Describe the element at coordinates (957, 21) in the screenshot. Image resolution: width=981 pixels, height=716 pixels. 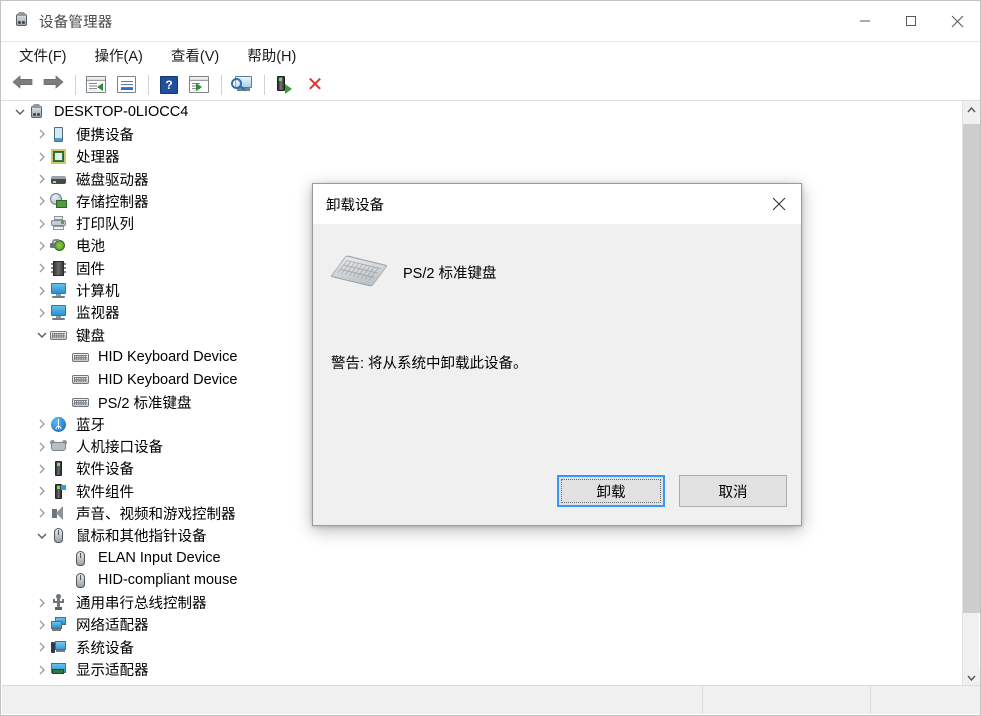
I see `close-button` at that location.